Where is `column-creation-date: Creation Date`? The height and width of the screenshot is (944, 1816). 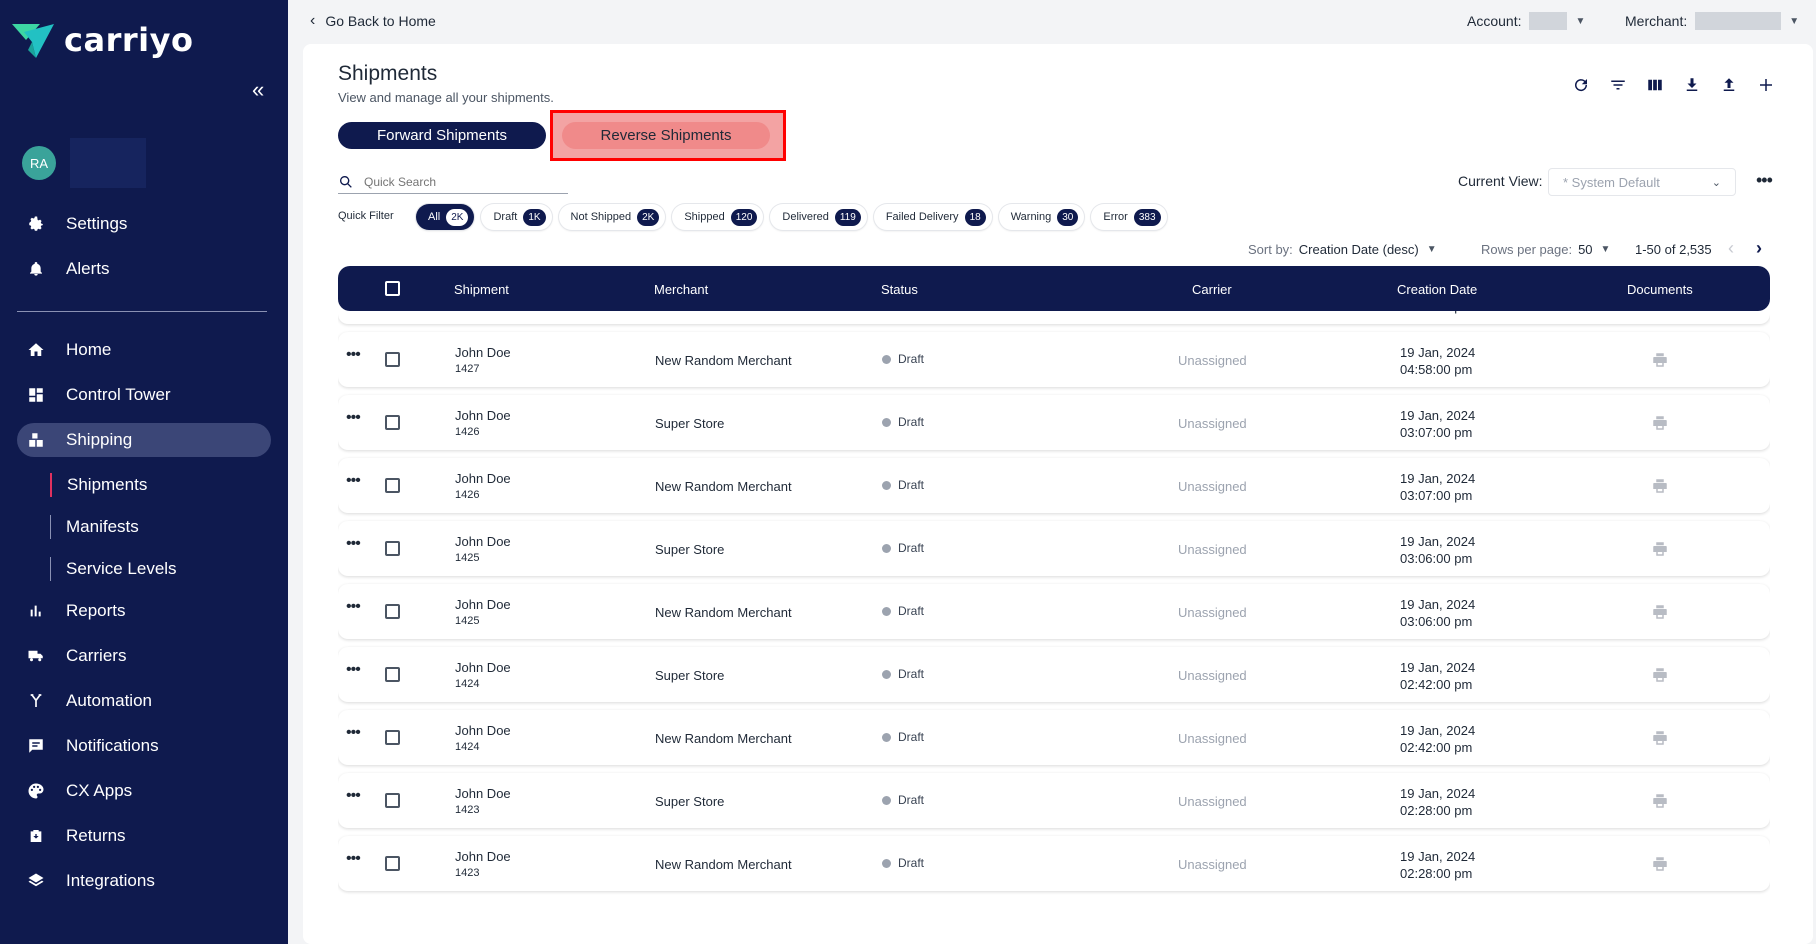 column-creation-date: Creation Date is located at coordinates (1437, 289).